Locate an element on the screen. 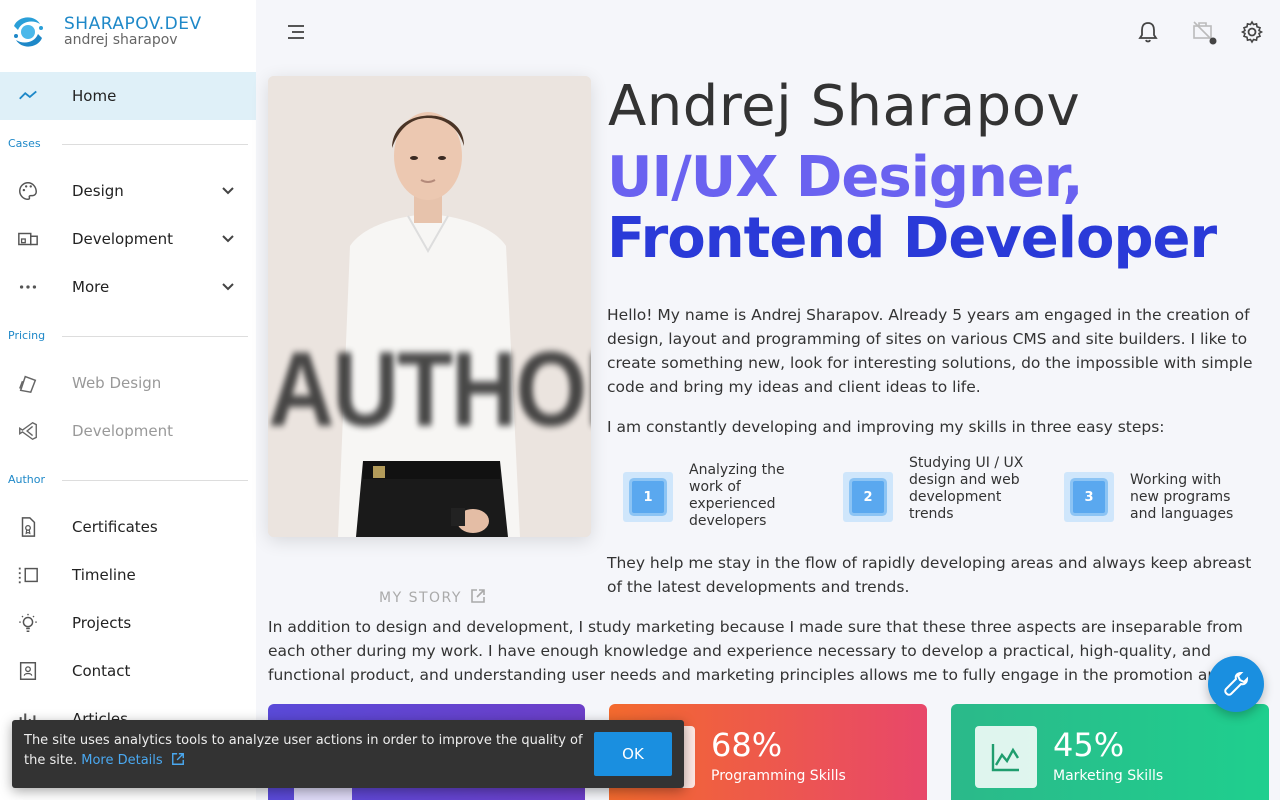 The height and width of the screenshot is (800, 1280). step-number-badge: 3 is located at coordinates (1089, 497).